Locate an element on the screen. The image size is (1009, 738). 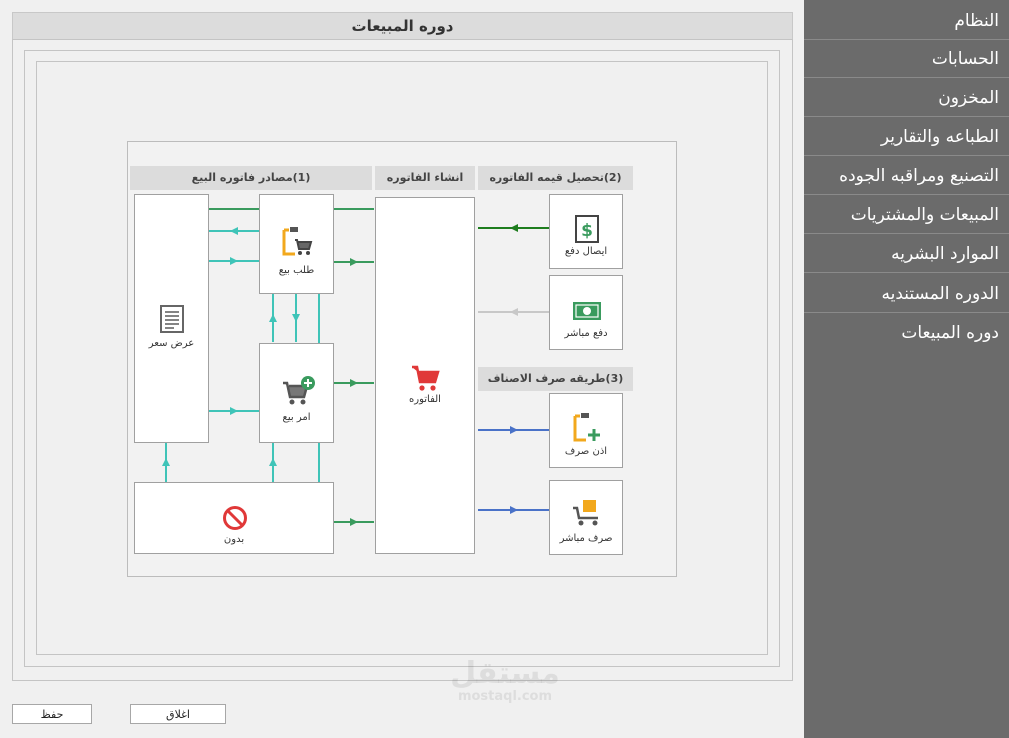
box-direct-dispatch: صرف مباشر is located at coordinates (586, 517).